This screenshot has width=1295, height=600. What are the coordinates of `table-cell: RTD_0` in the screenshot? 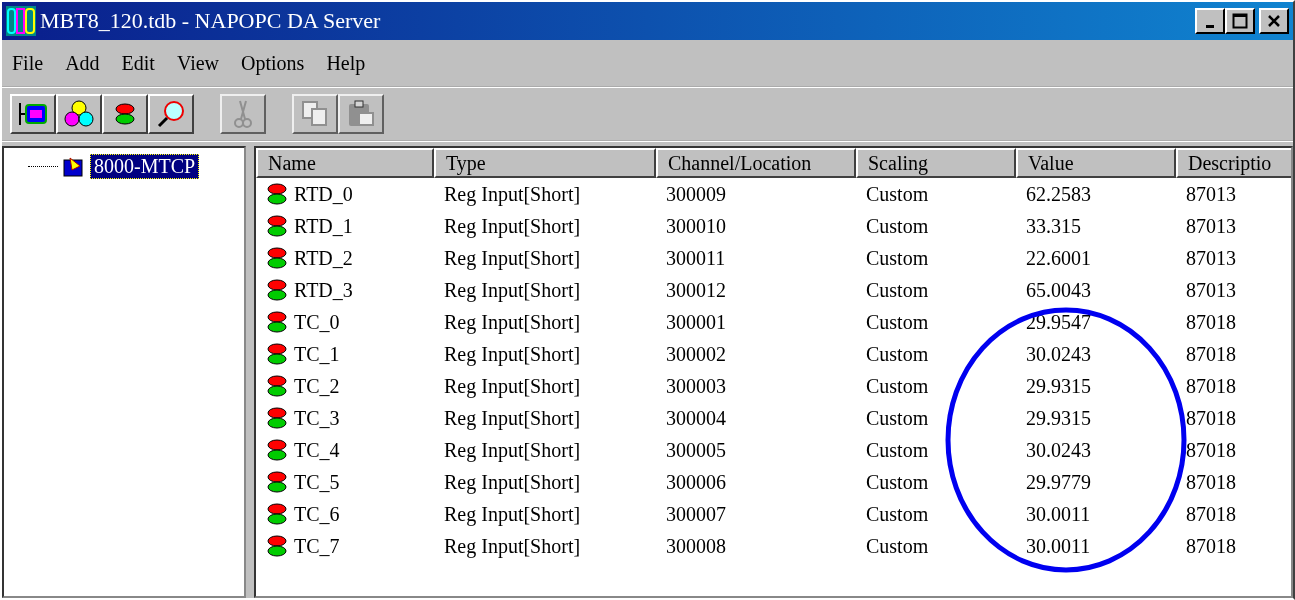 It's located at (323, 194).